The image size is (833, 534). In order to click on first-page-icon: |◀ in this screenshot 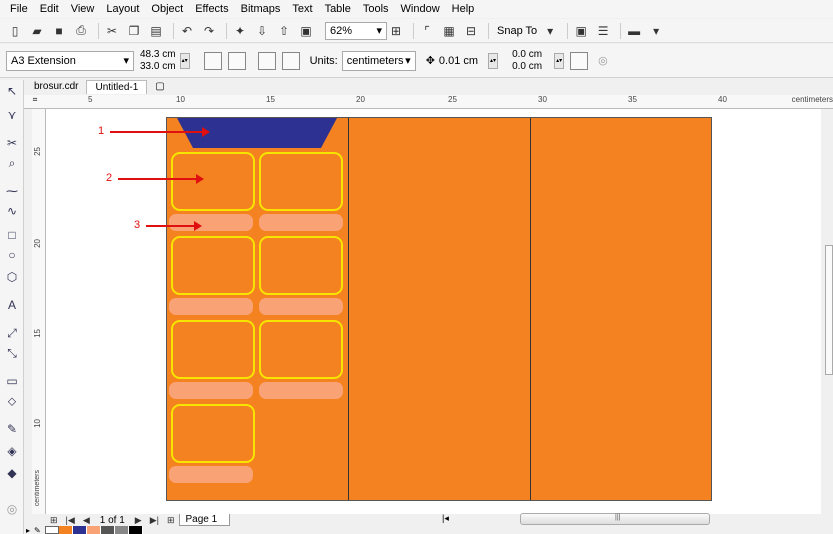, I will do `click(70, 520)`.